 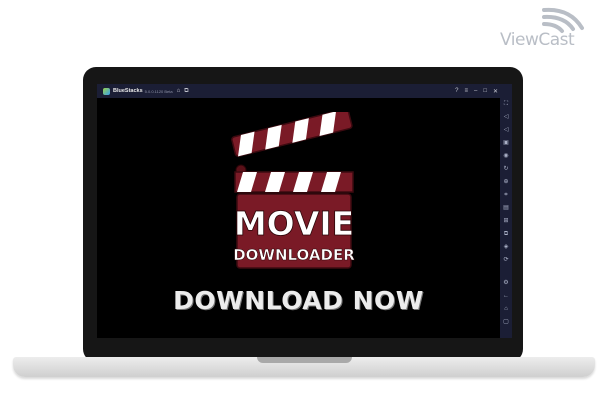 I want to click on close-icon: ✕, so click(x=495, y=91).